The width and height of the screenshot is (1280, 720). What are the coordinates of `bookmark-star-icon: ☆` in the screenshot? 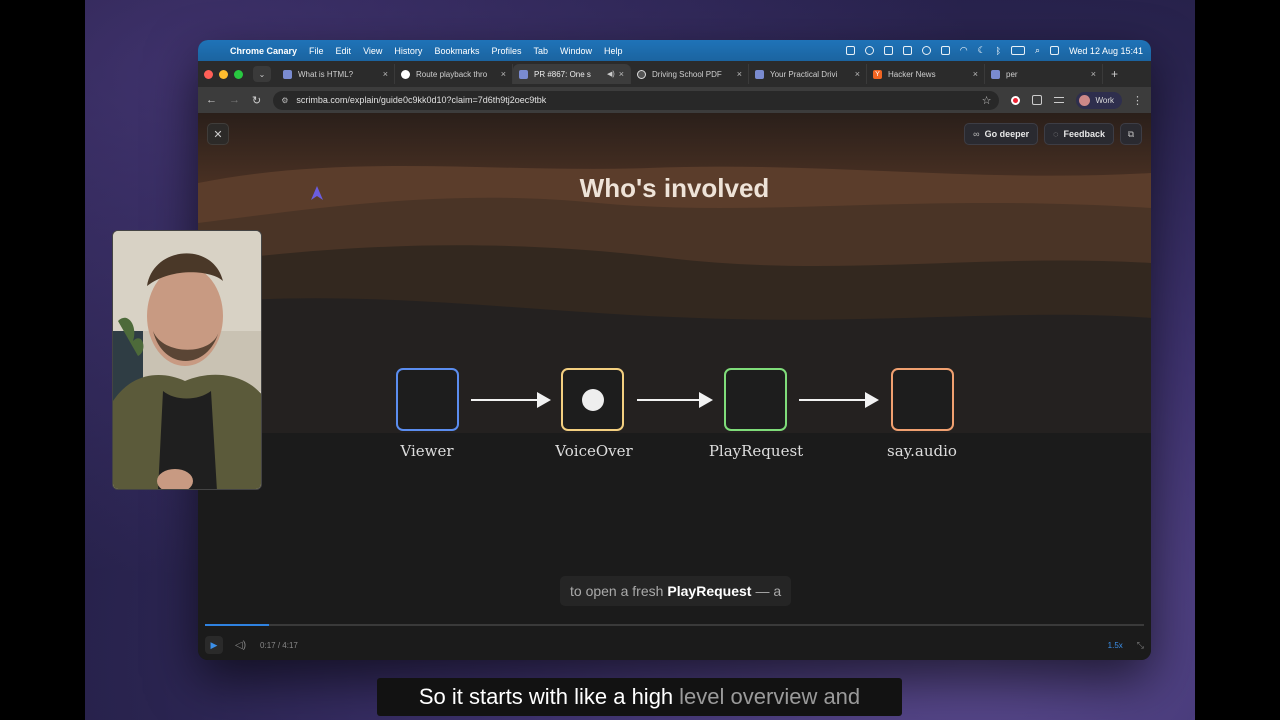 It's located at (987, 100).